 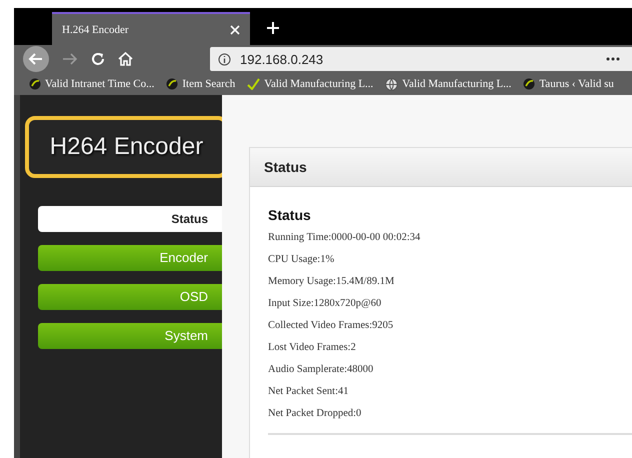 I want to click on status-line: Collected Video Frames:9205, so click(x=331, y=326).